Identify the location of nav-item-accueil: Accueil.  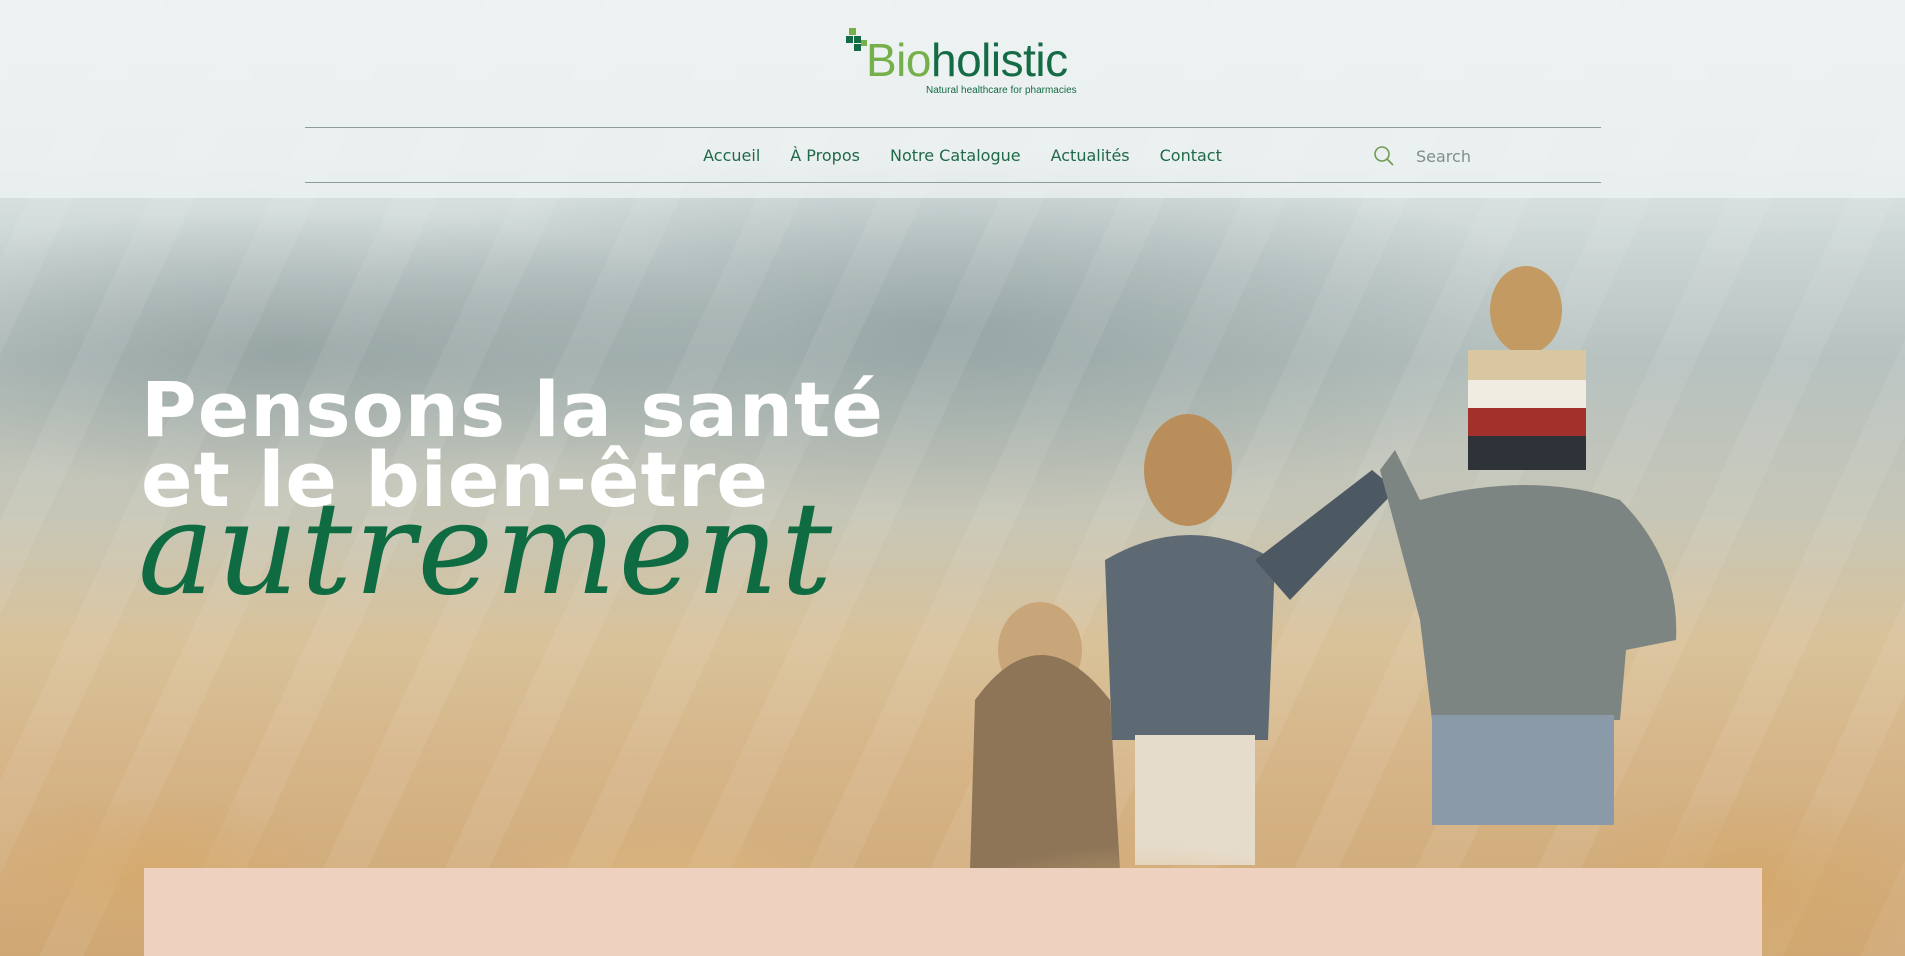
(731, 155).